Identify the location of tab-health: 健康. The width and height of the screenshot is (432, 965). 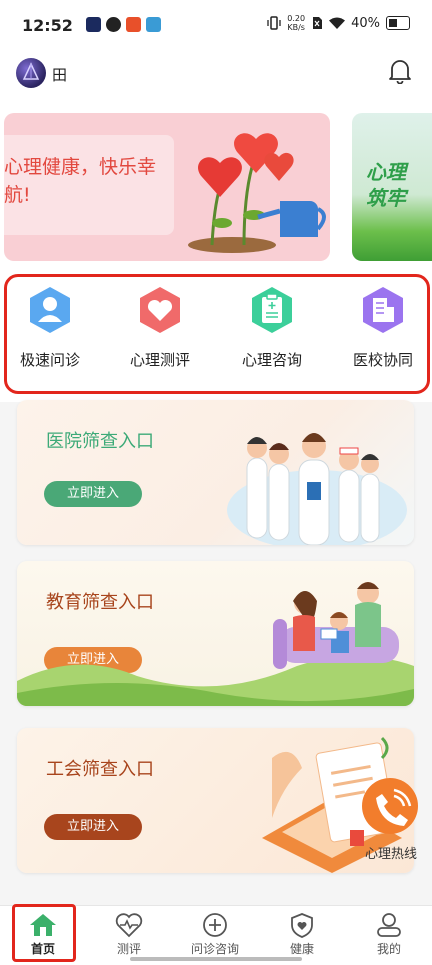
(302, 934).